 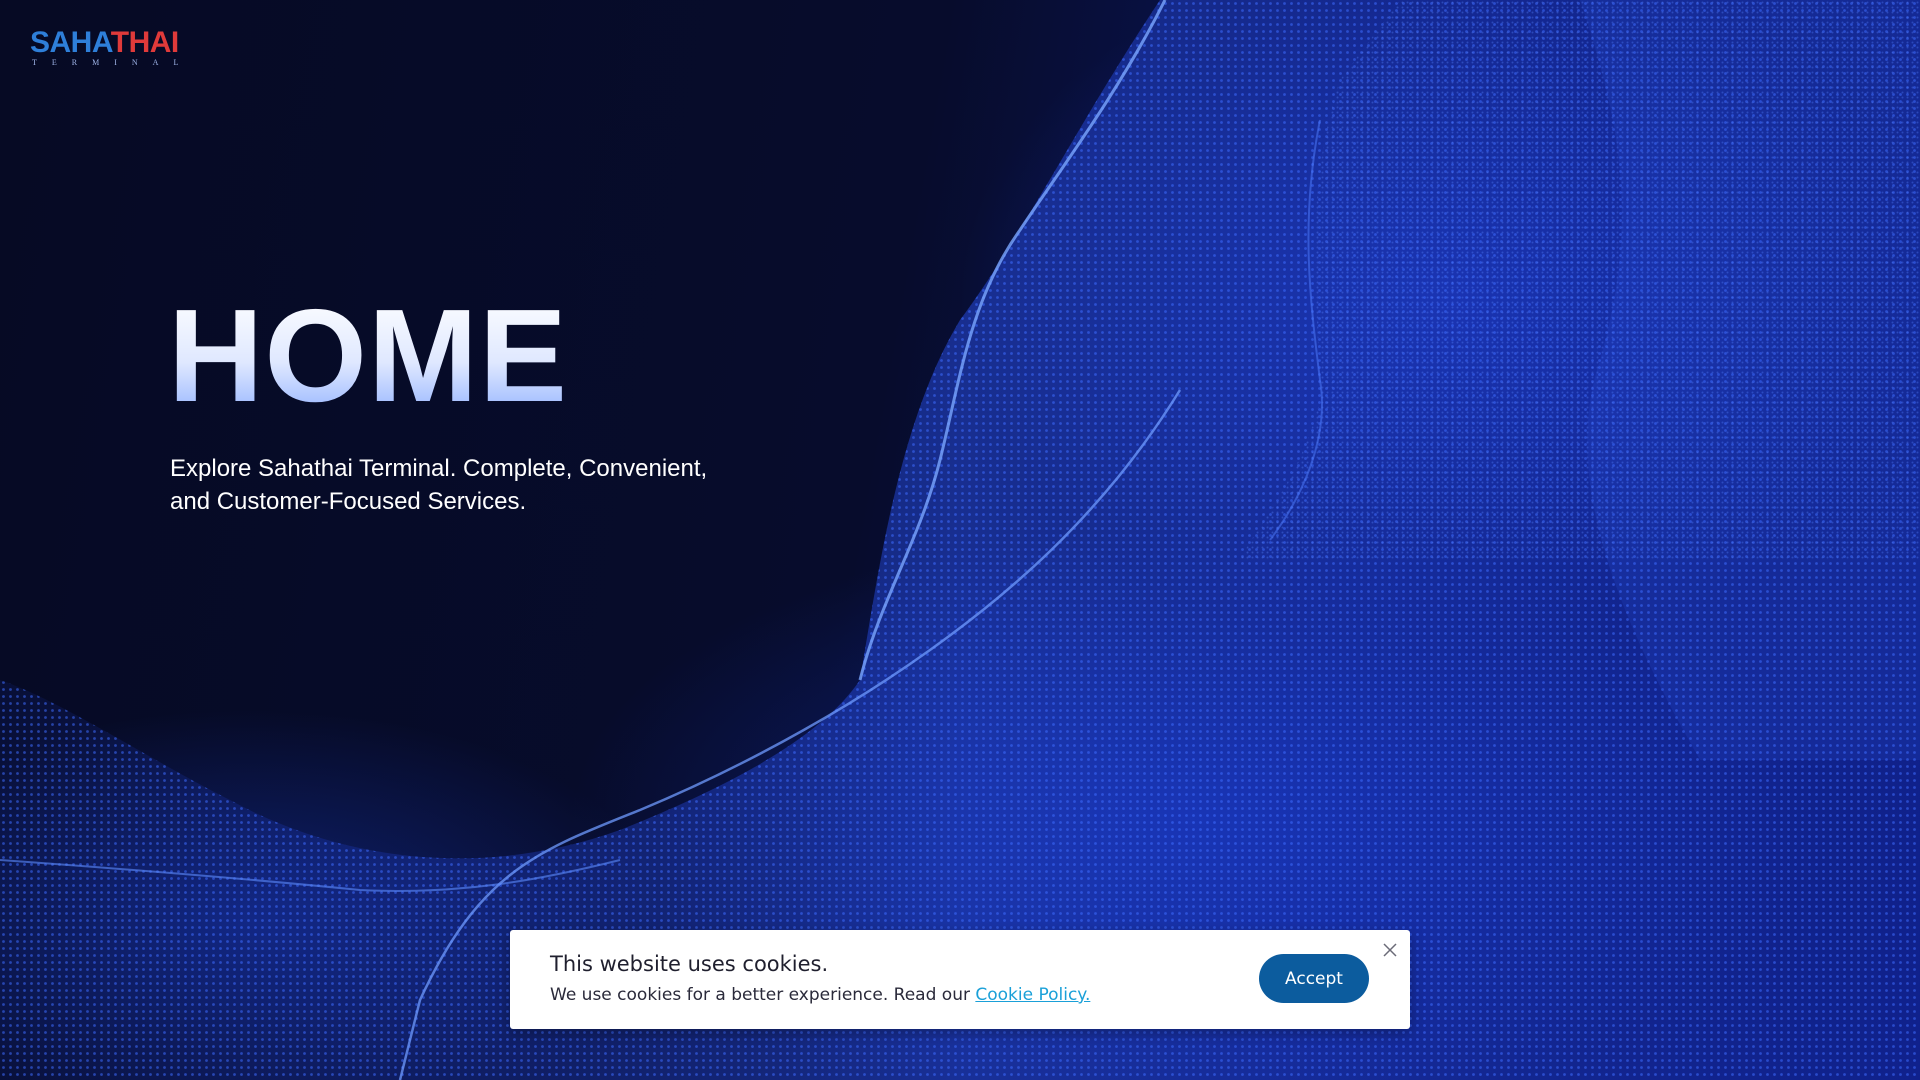 I want to click on accept-cookies-button: Accept, so click(x=1314, y=978).